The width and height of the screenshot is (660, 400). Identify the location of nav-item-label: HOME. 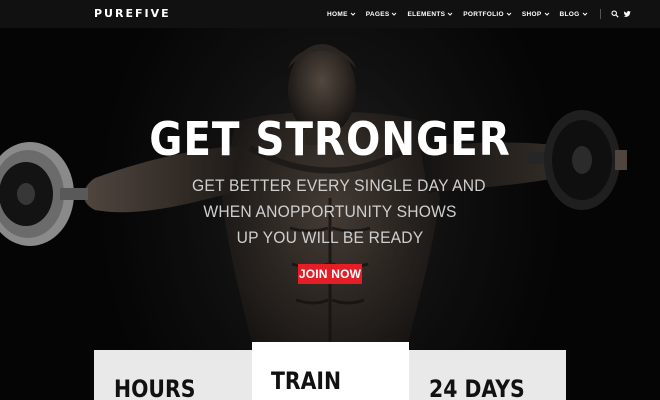
(337, 14).